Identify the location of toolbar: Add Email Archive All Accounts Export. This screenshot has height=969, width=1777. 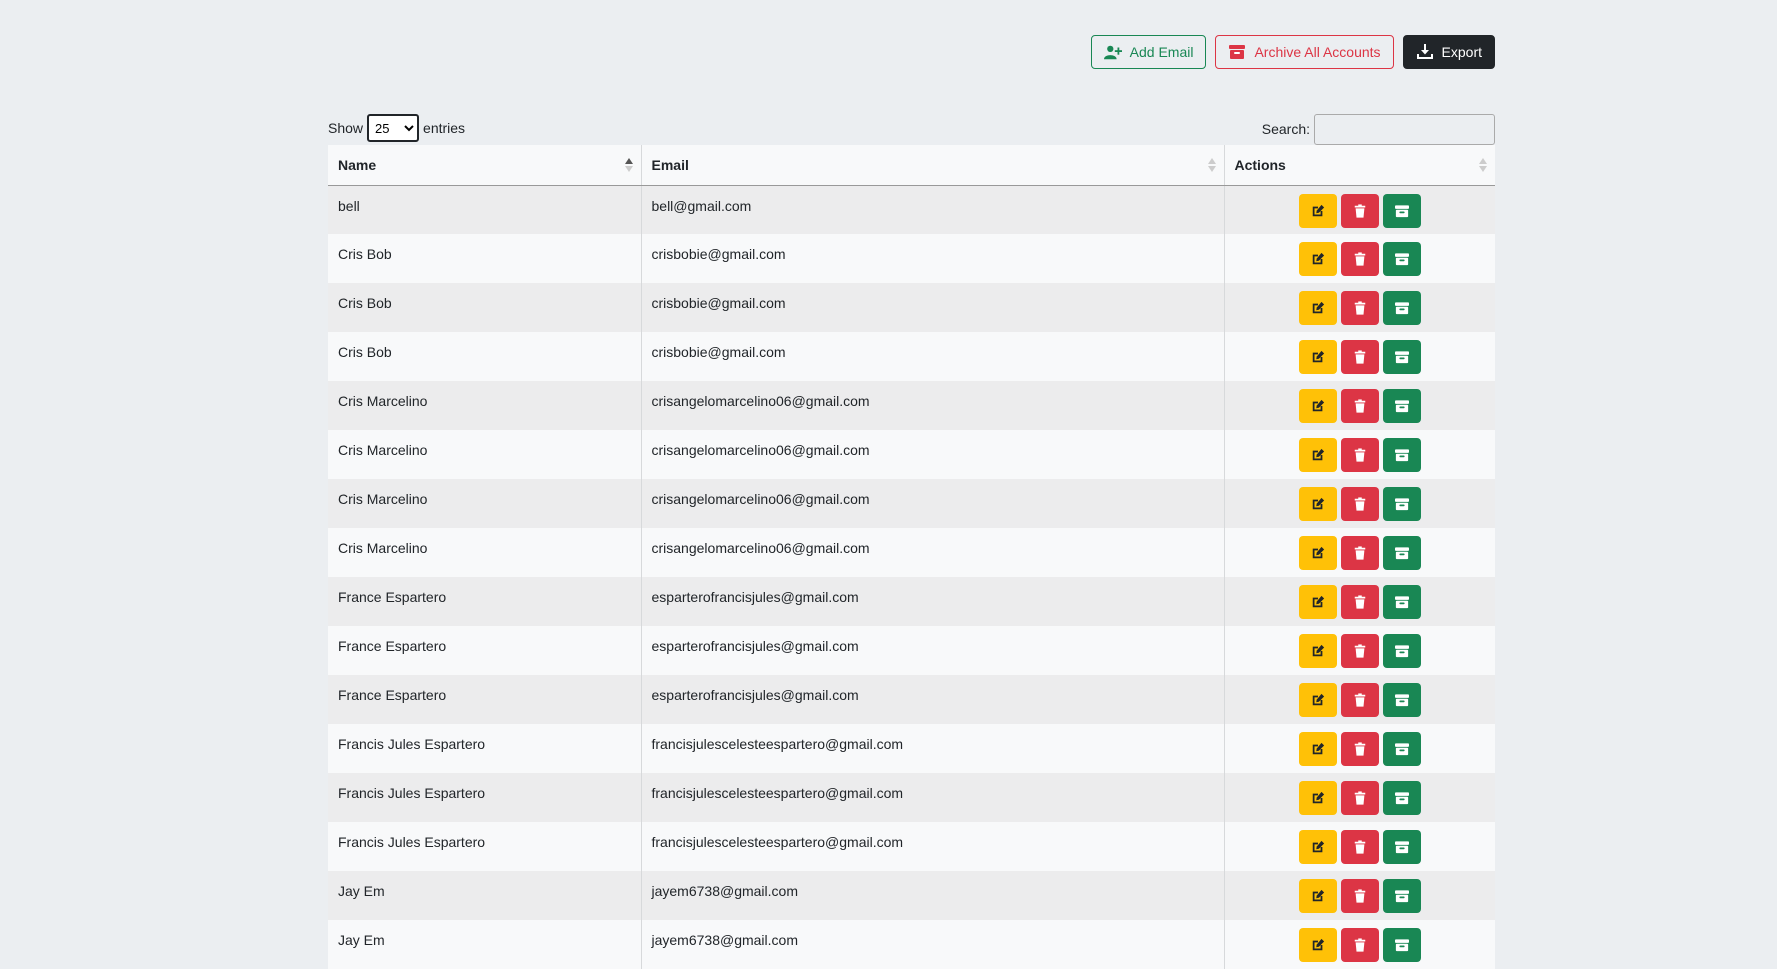
(1292, 52).